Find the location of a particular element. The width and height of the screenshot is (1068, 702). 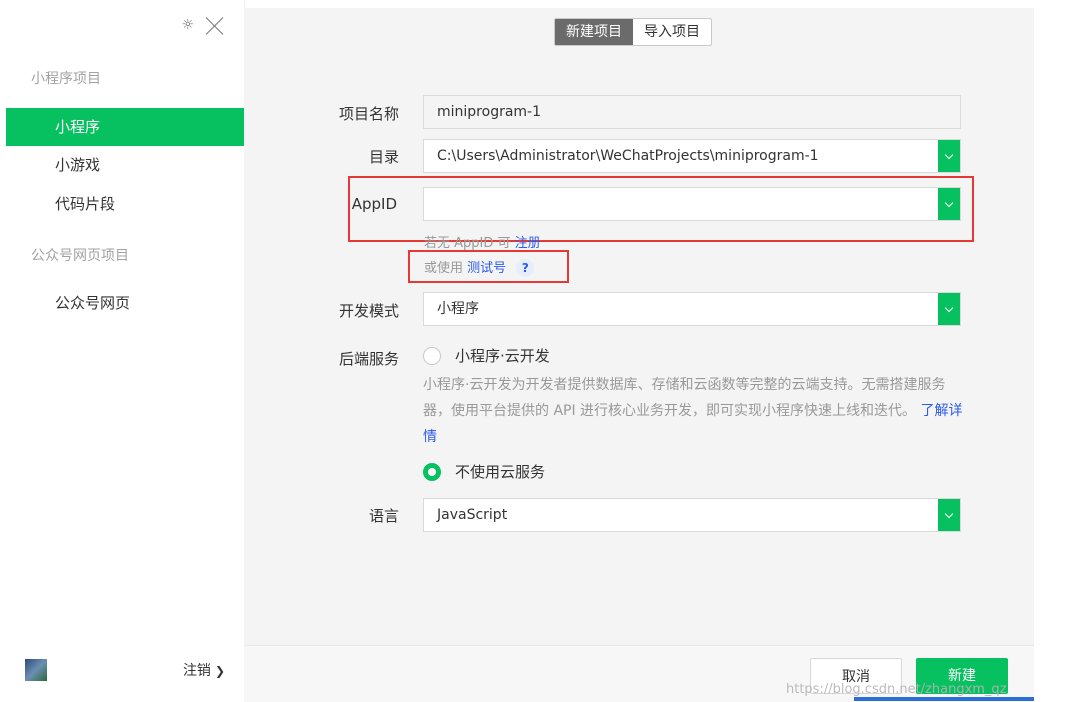

dev-mode-value: 小程序 is located at coordinates (458, 309).